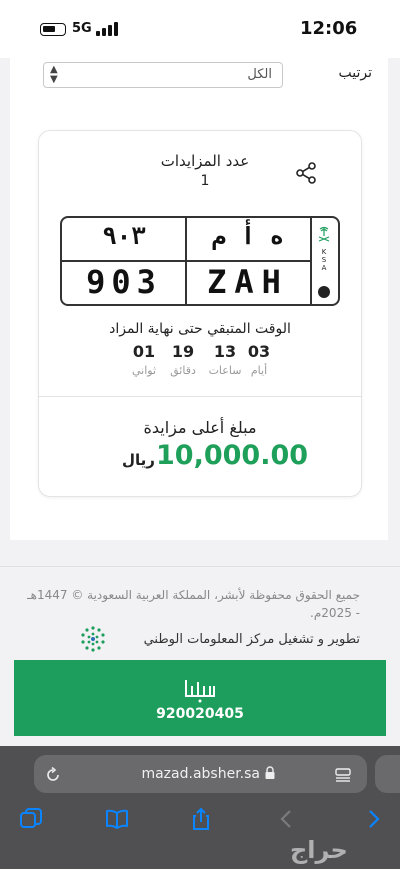 This screenshot has height=869, width=400. What do you see at coordinates (329, 28) in the screenshot?
I see `status-time: 12:06` at bounding box center [329, 28].